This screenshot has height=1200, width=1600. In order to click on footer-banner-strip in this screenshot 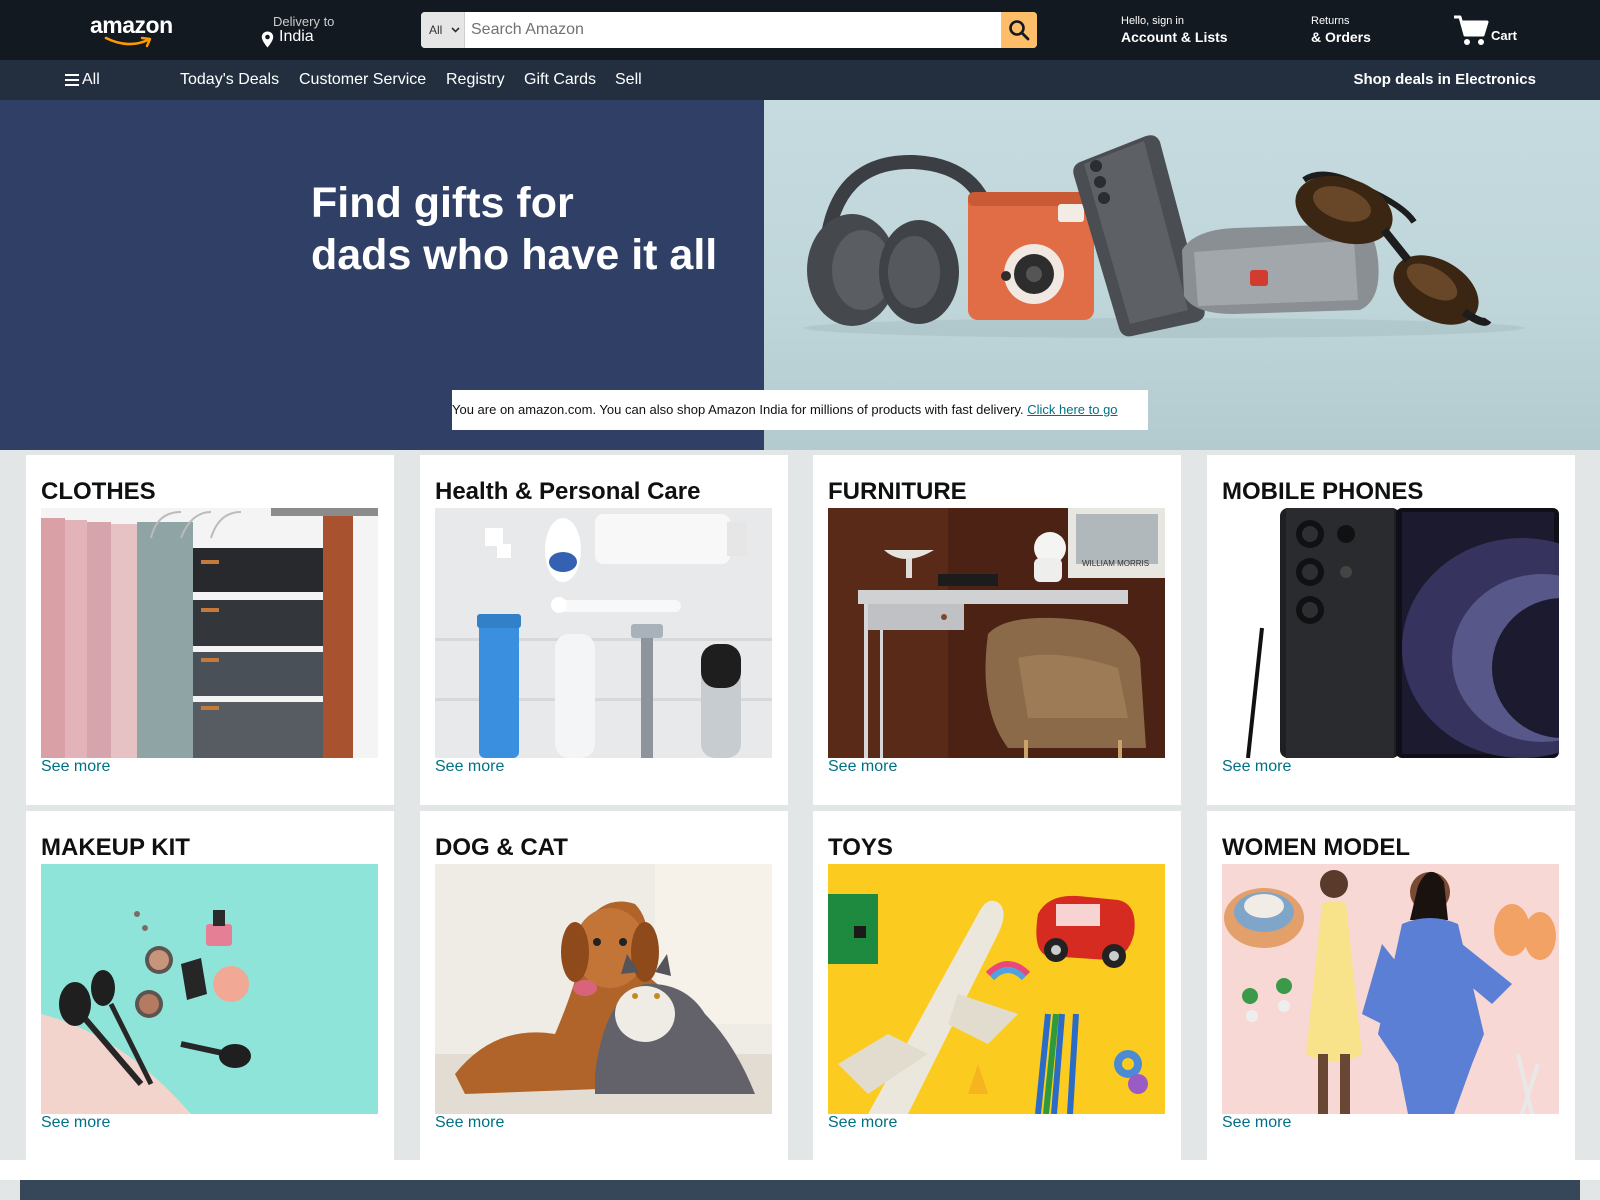, I will do `click(800, 1190)`.